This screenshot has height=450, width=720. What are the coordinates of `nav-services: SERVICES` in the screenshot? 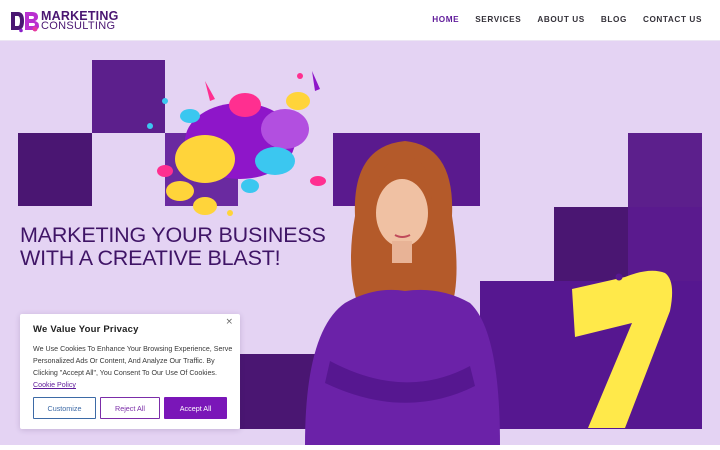 It's located at (498, 19).